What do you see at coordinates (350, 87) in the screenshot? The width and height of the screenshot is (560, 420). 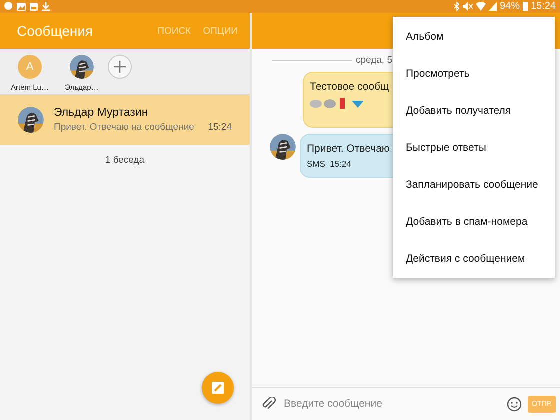 I see `message-text: Тестовое сообщ` at bounding box center [350, 87].